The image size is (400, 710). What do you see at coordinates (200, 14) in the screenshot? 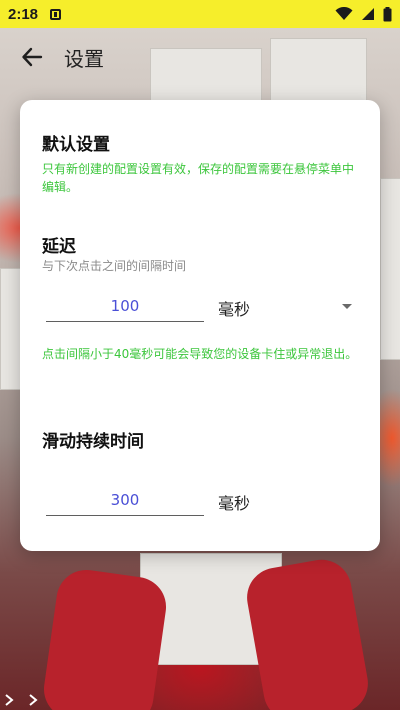
I see `status-bar: 2:18` at bounding box center [200, 14].